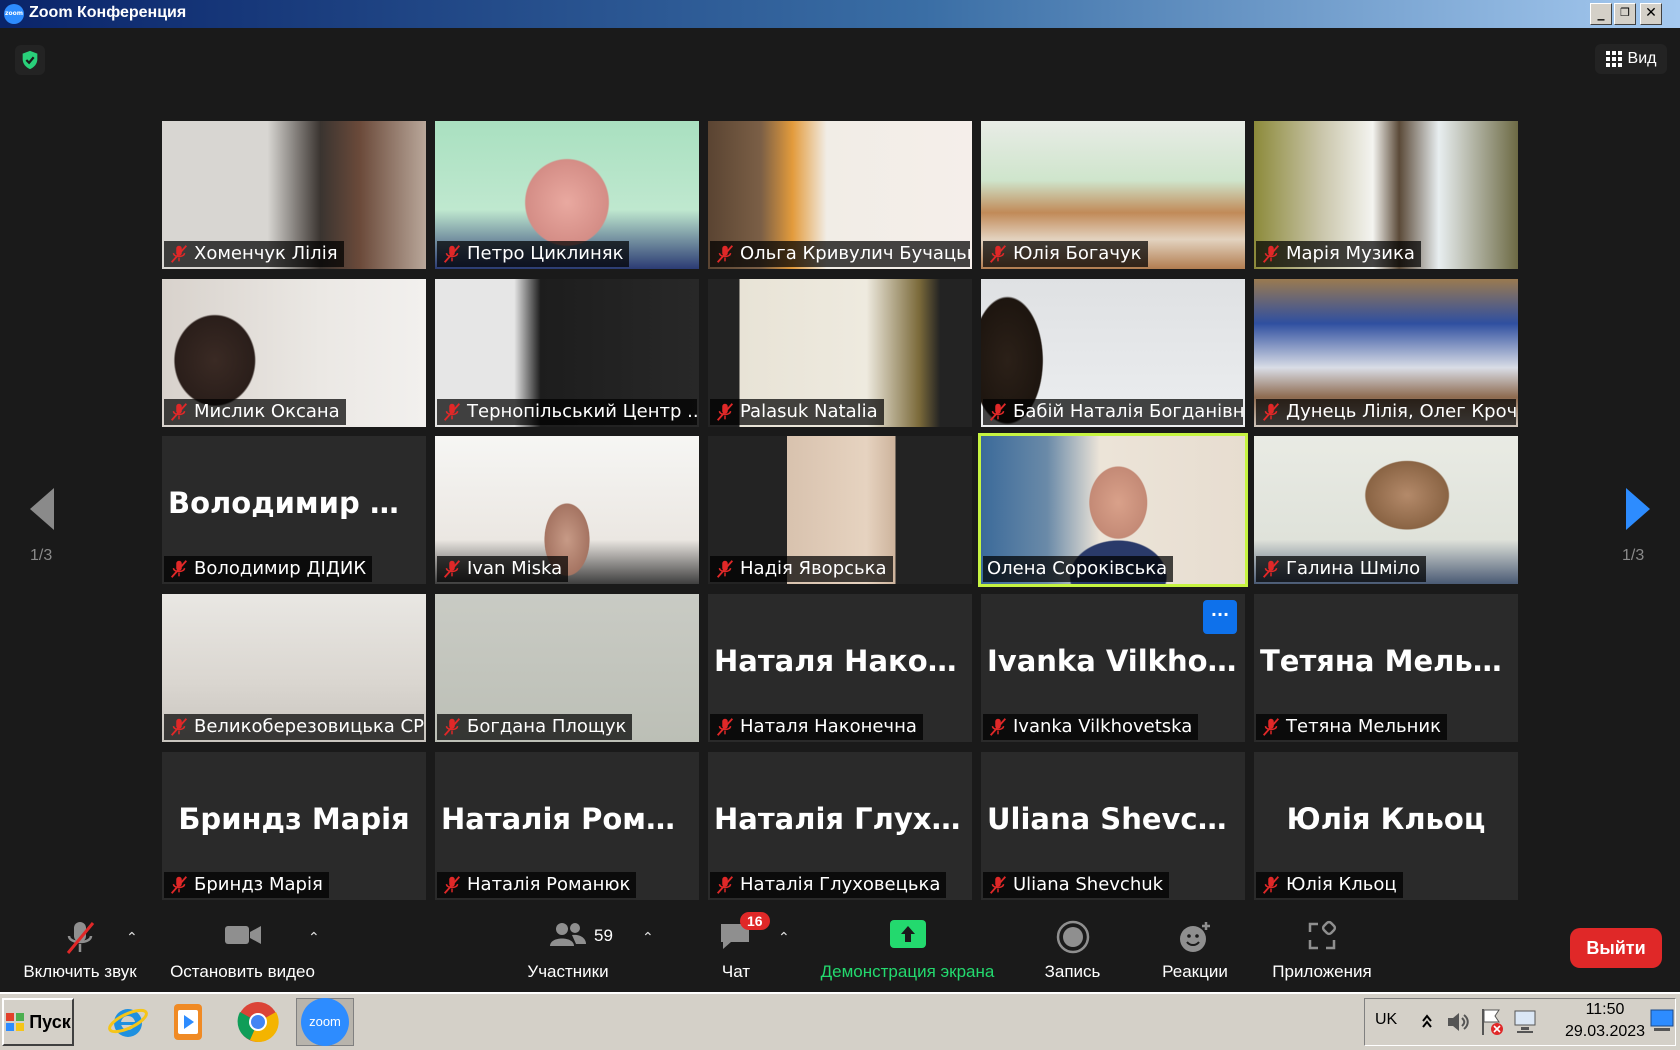  What do you see at coordinates (294, 510) in the screenshot?
I see `participant-tile: Володимир ДІ... Володимир ДІДИК` at bounding box center [294, 510].